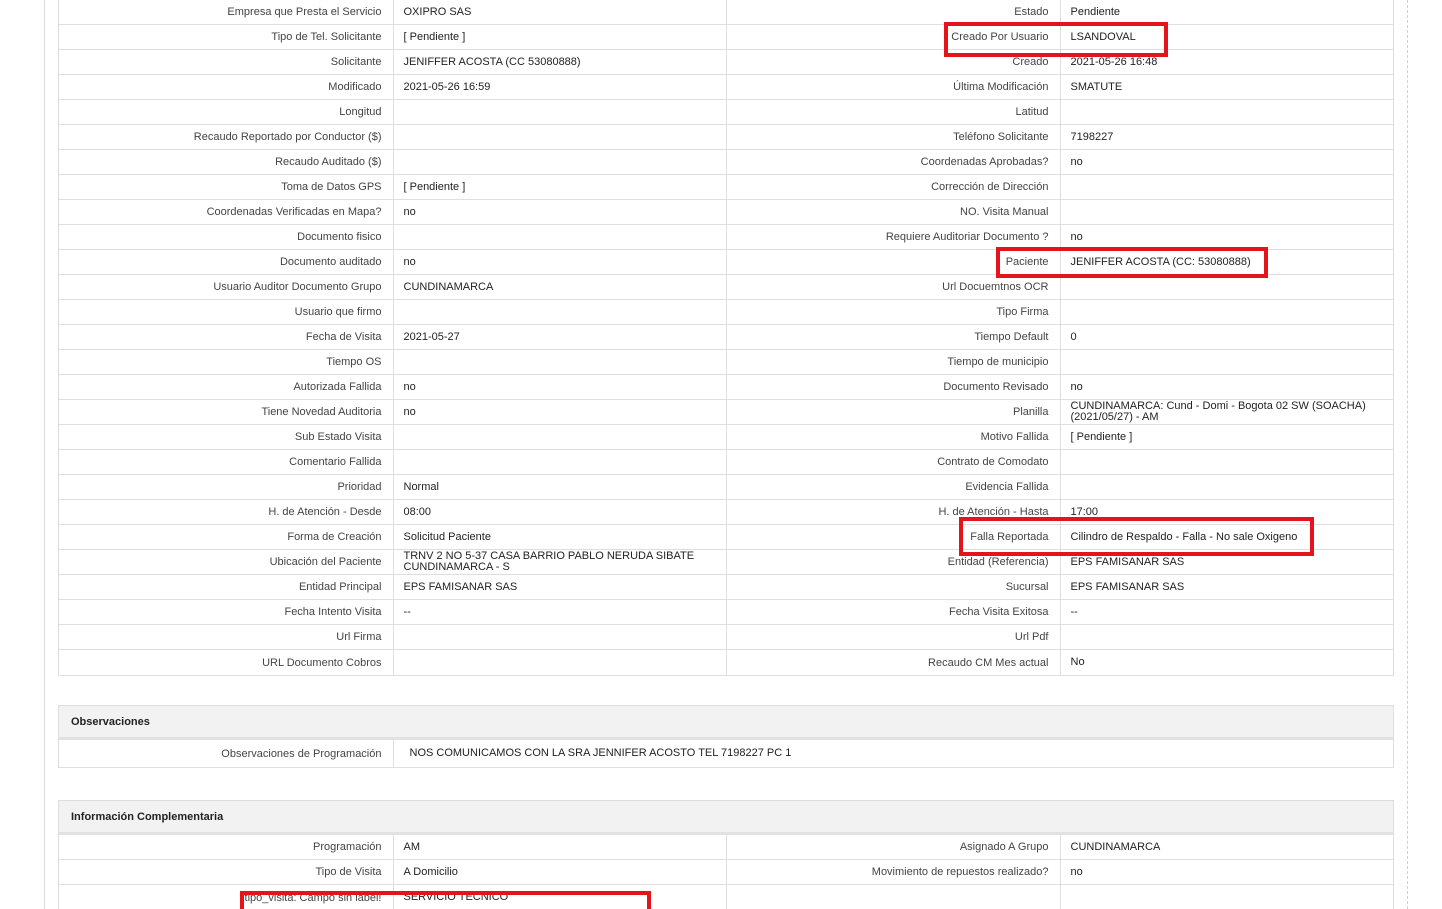 This screenshot has width=1442, height=909. What do you see at coordinates (44, 454) in the screenshot?
I see `left-frame-border` at bounding box center [44, 454].